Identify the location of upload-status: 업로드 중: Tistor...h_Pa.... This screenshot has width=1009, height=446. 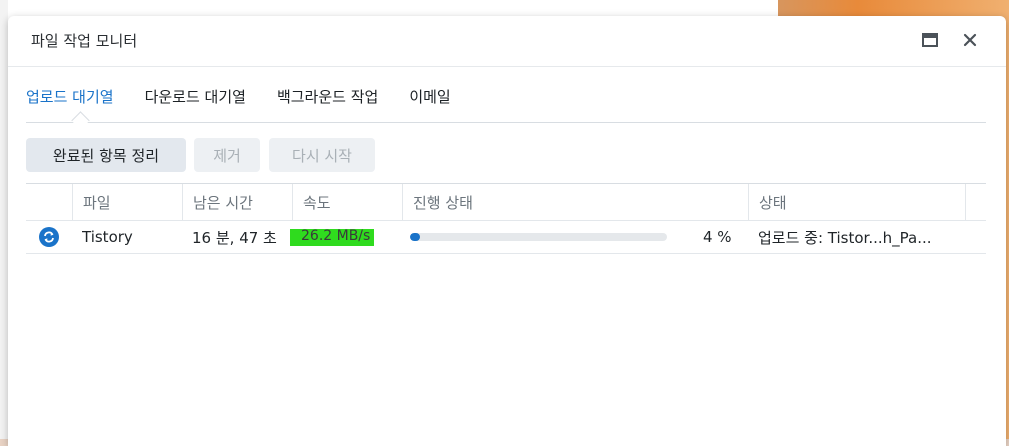
(845, 237).